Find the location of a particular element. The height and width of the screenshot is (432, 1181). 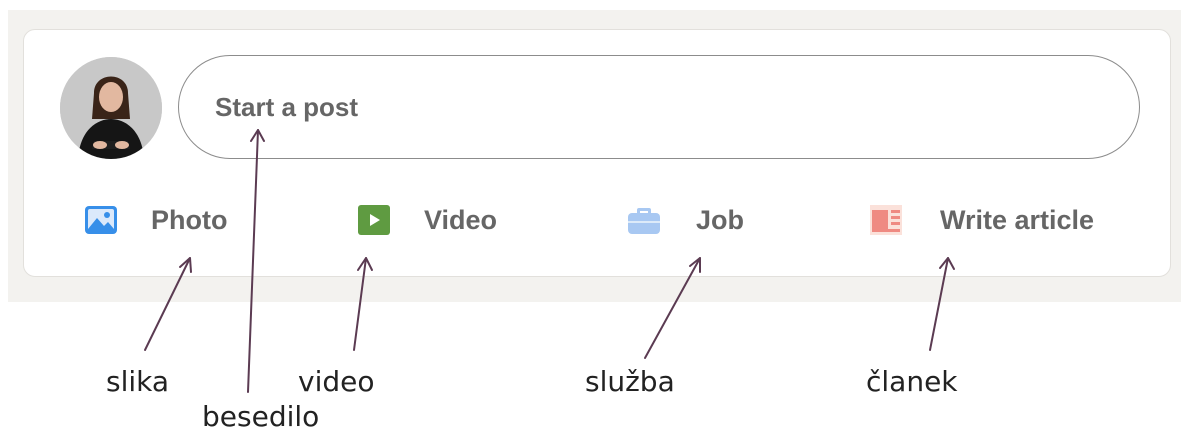

annotation-article: članek is located at coordinates (912, 381).